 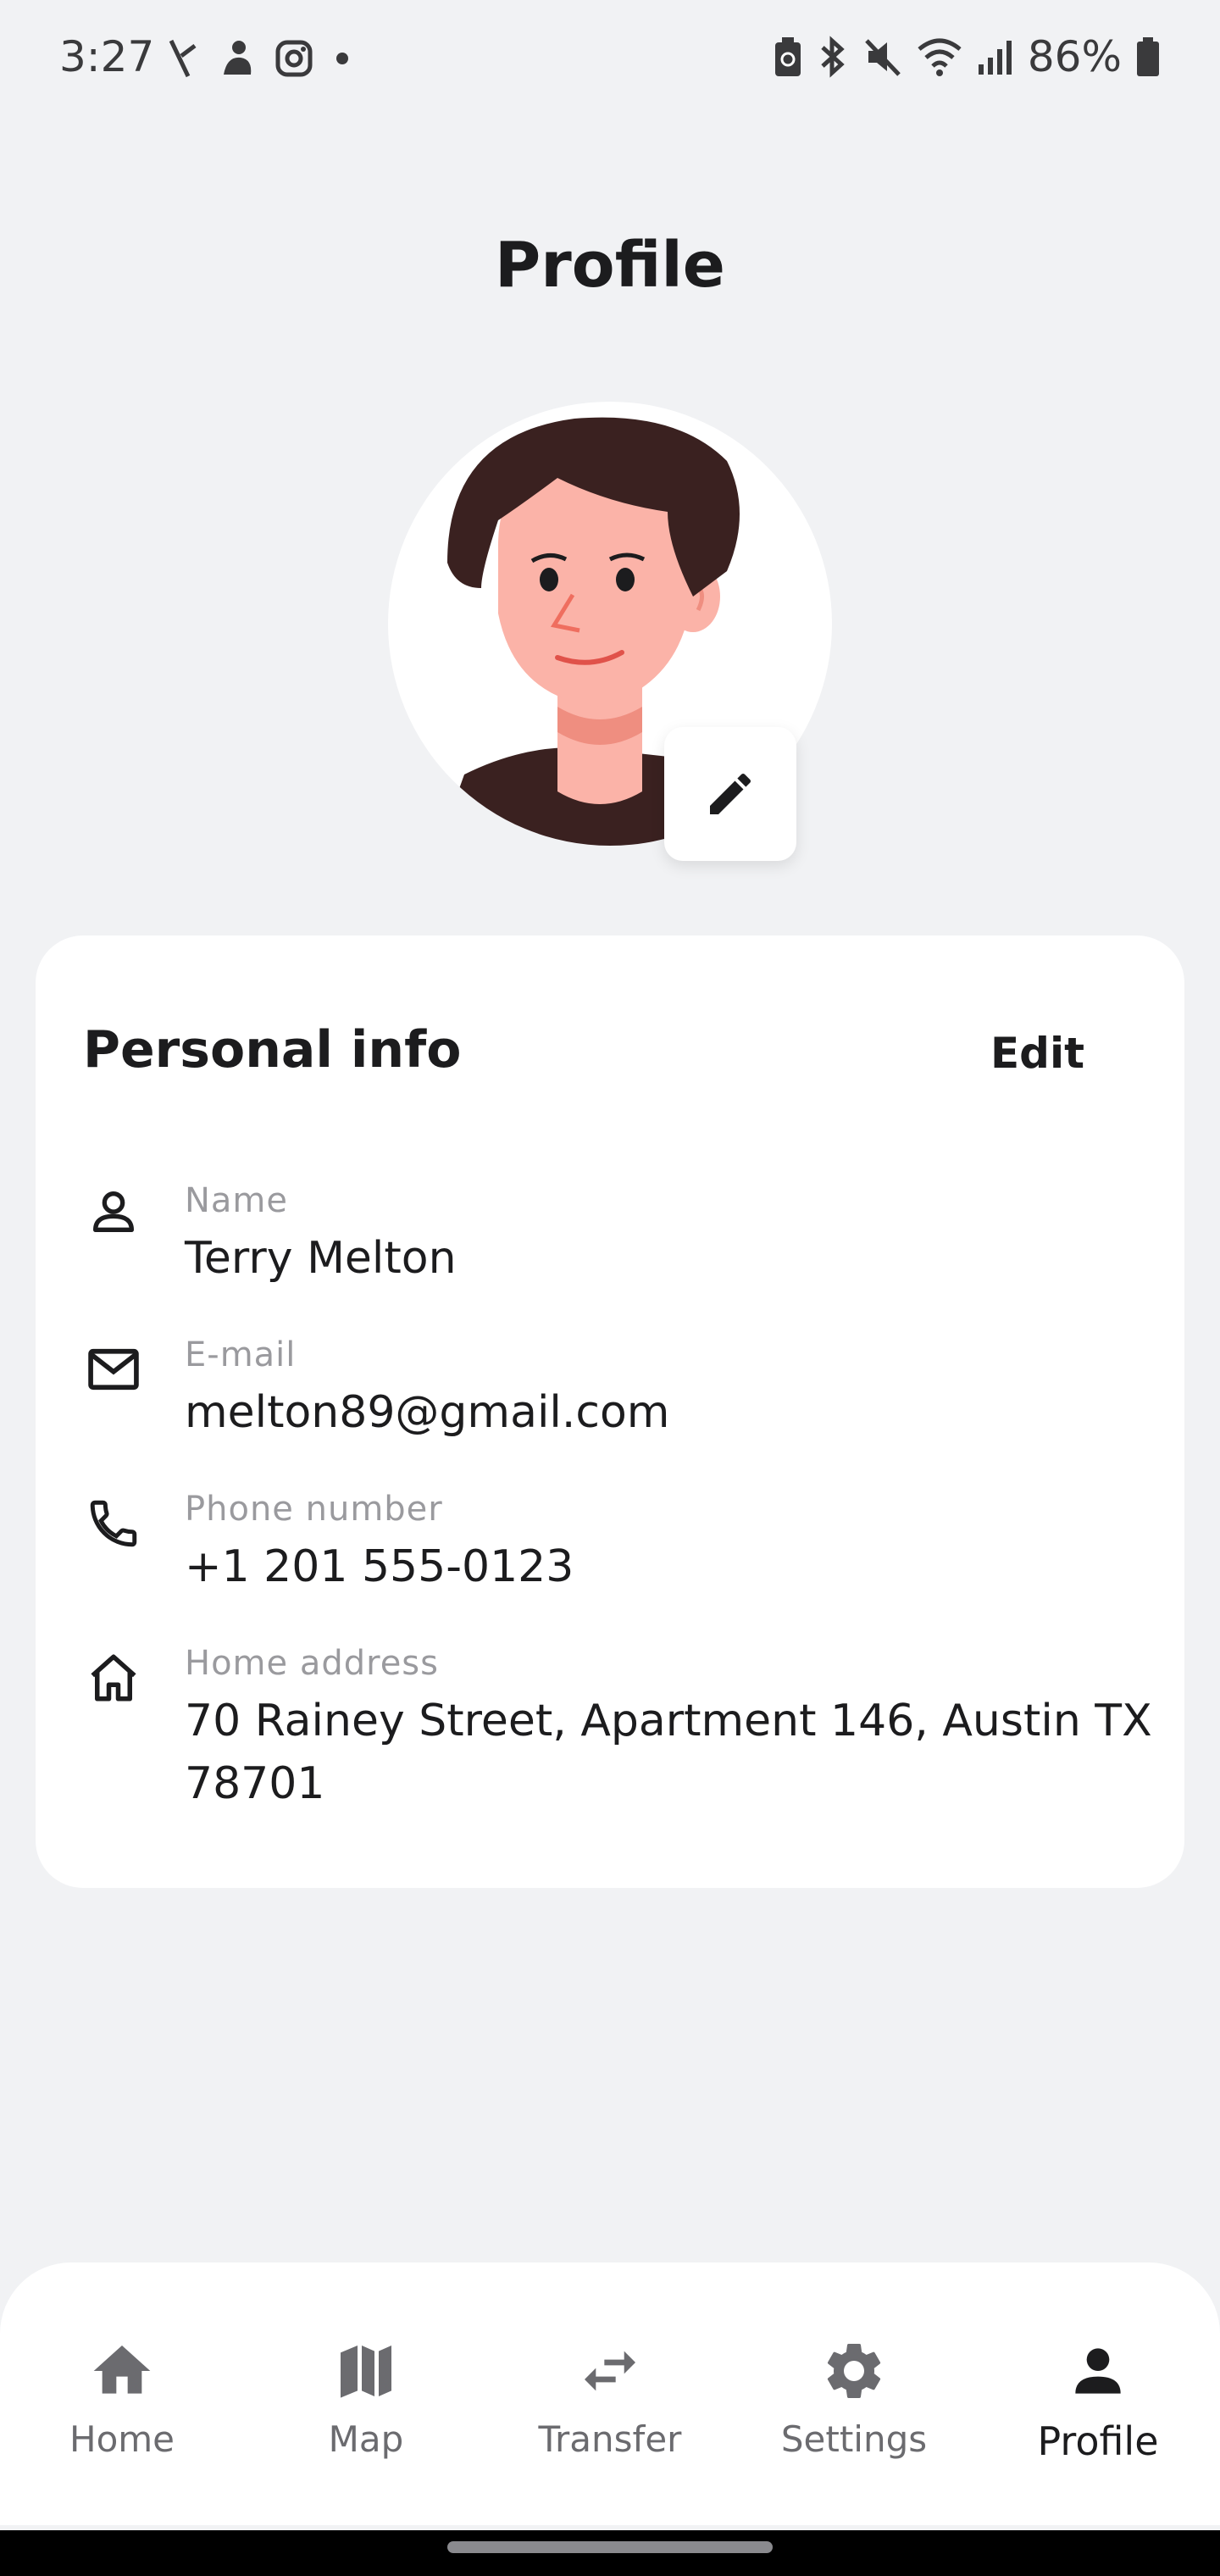 I want to click on signal-strike-icon, so click(x=183, y=58).